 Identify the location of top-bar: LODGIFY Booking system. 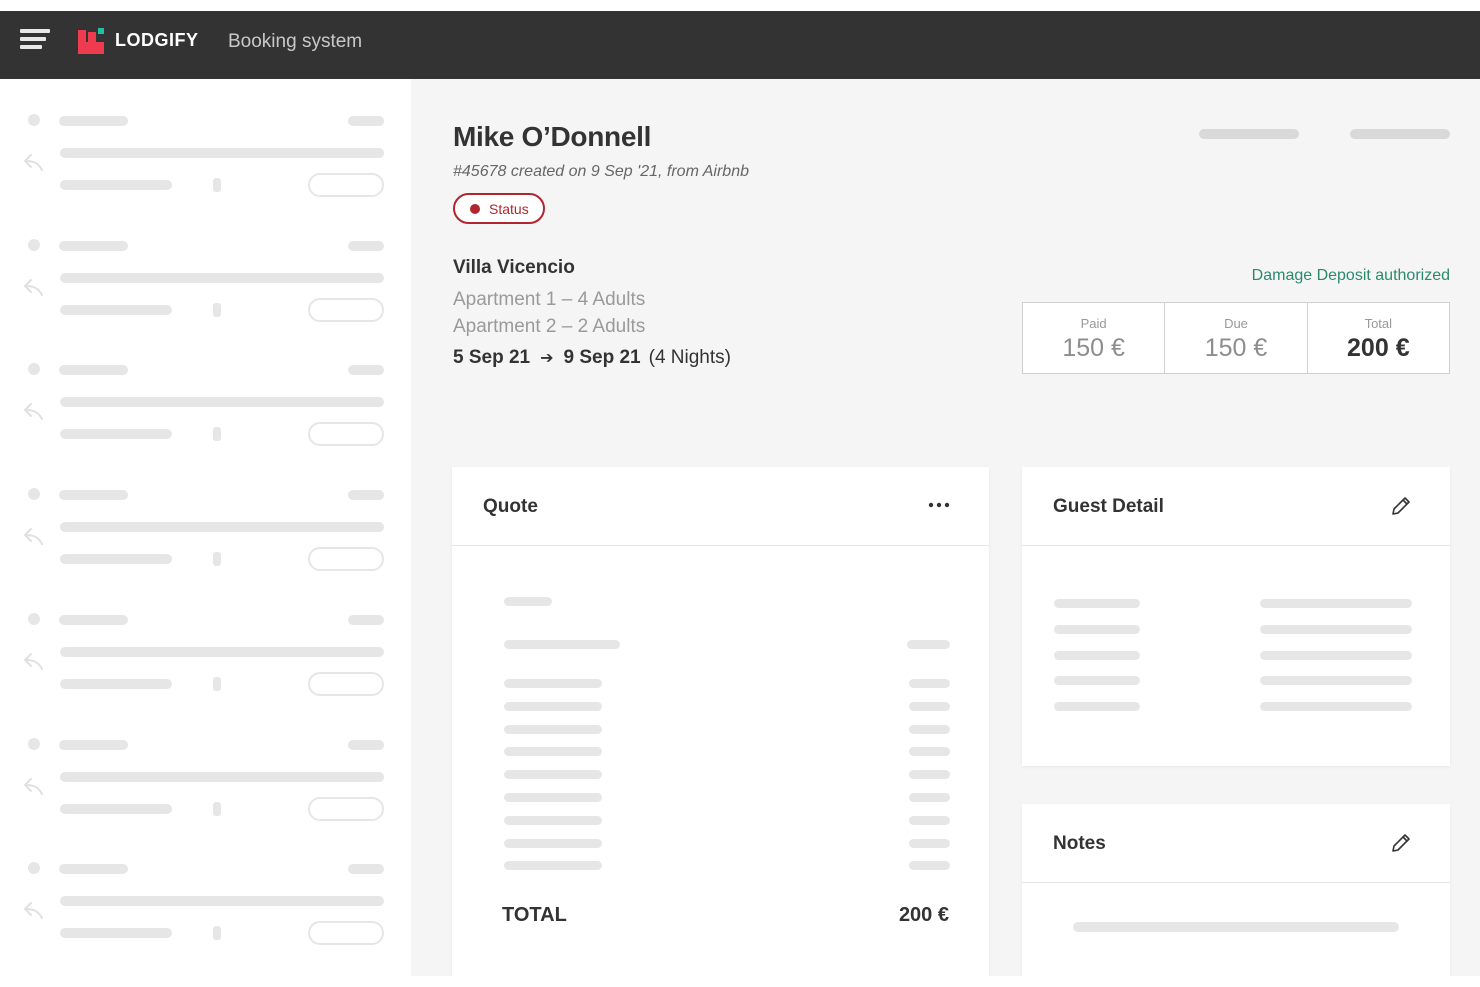
(740, 45).